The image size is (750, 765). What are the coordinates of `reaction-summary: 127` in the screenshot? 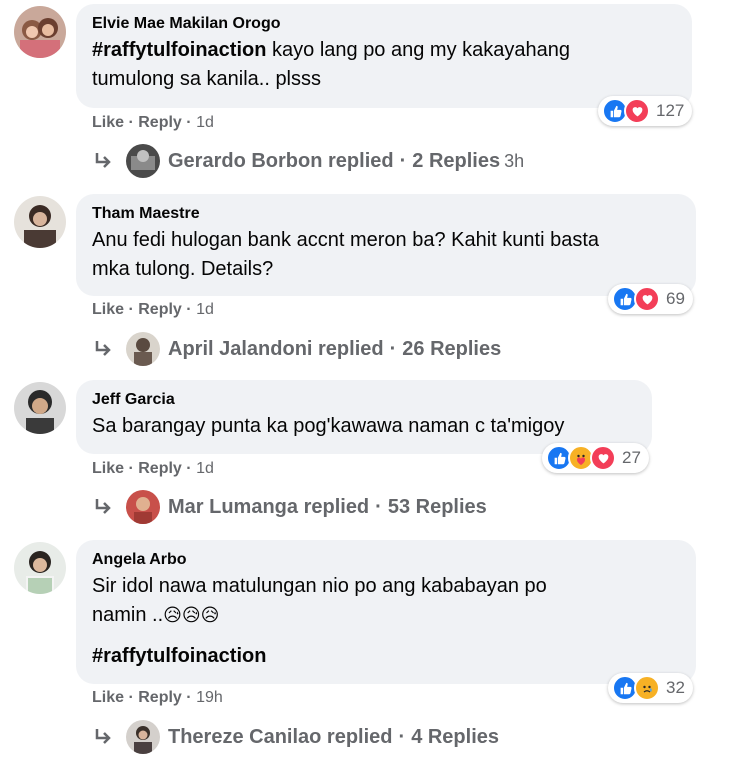 It's located at (645, 111).